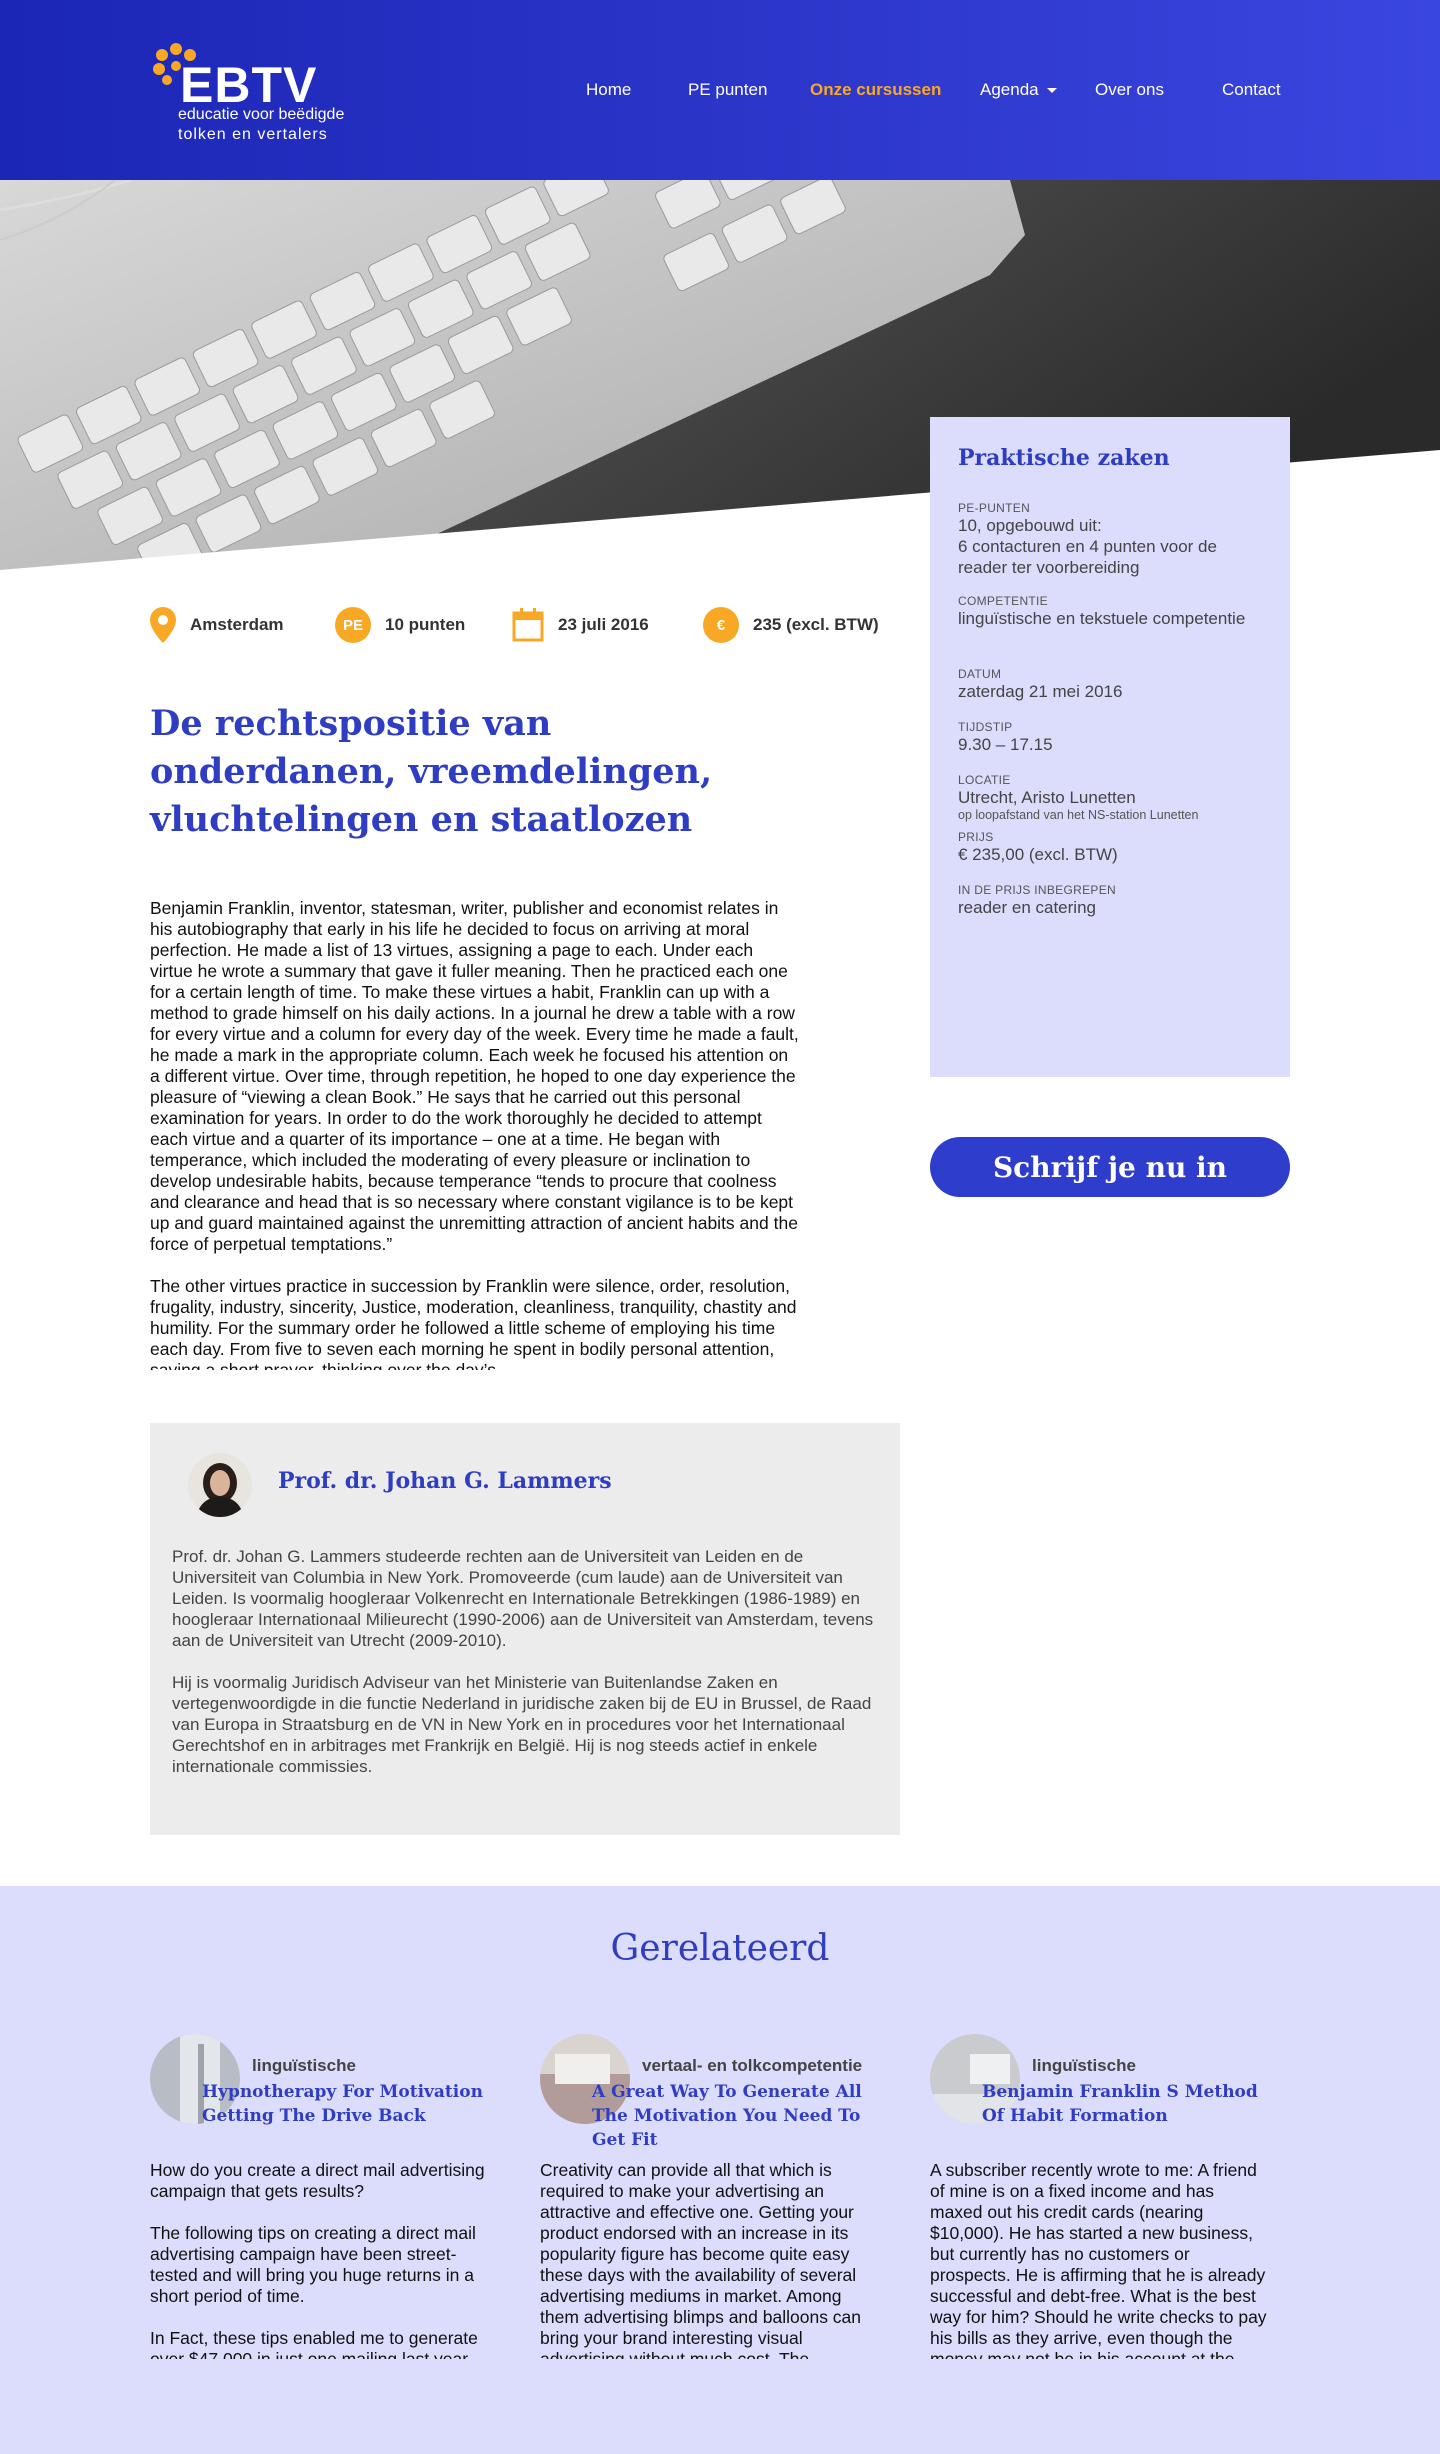 The width and height of the screenshot is (1440, 2454). I want to click on info-price: € 235 (excl. BTW), so click(791, 625).